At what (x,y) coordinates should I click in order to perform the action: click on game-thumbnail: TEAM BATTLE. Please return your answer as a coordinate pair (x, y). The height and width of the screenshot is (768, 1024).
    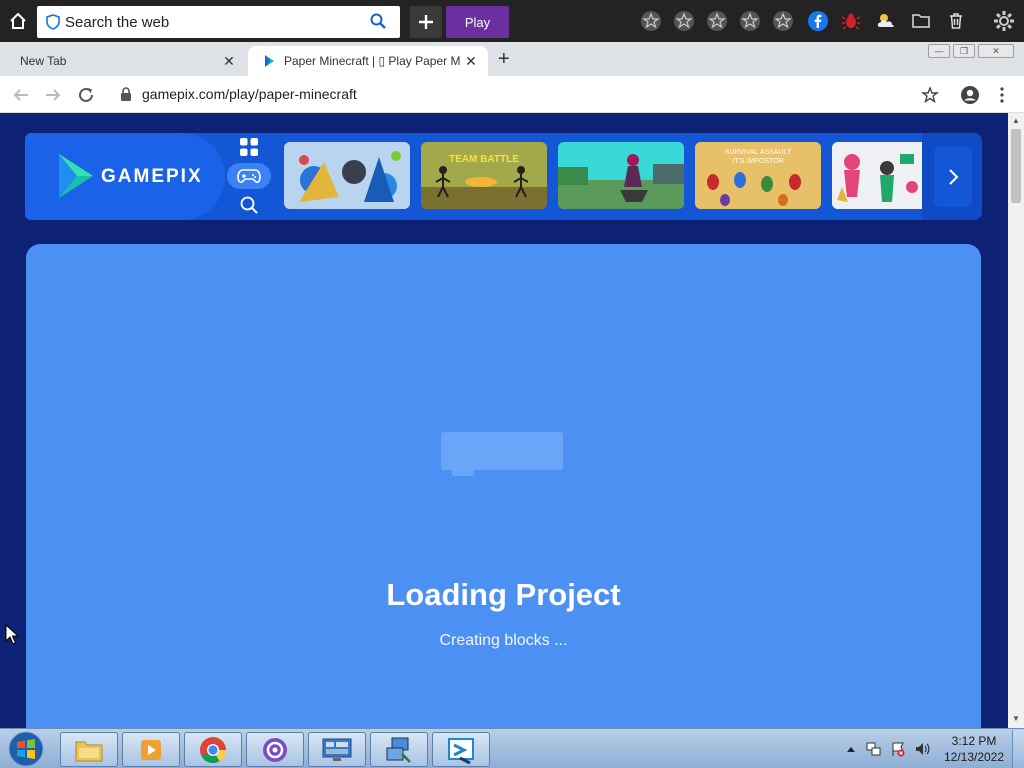
    Looking at the image, I should click on (484, 175).